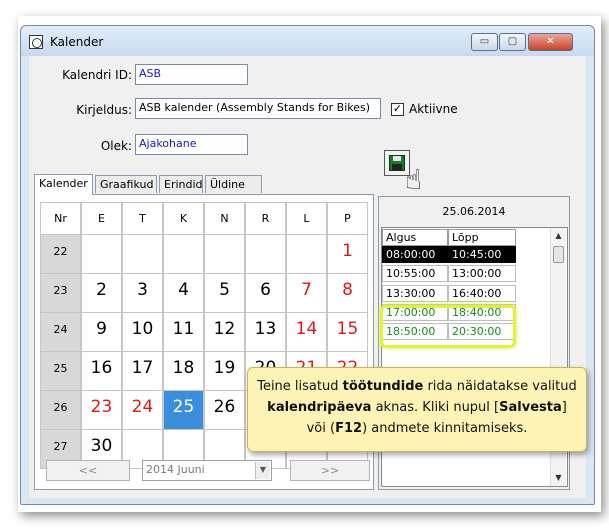 This screenshot has height=529, width=609. Describe the element at coordinates (415, 274) in the screenshot. I see `row-start-time: 10:55:00` at that location.